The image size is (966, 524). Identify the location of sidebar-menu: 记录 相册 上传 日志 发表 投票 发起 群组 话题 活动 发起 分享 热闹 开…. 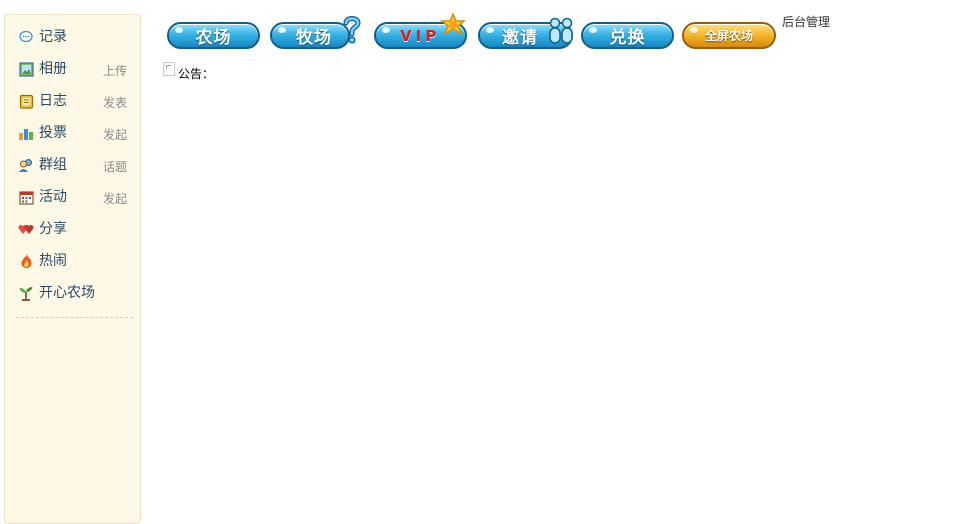
(72, 163).